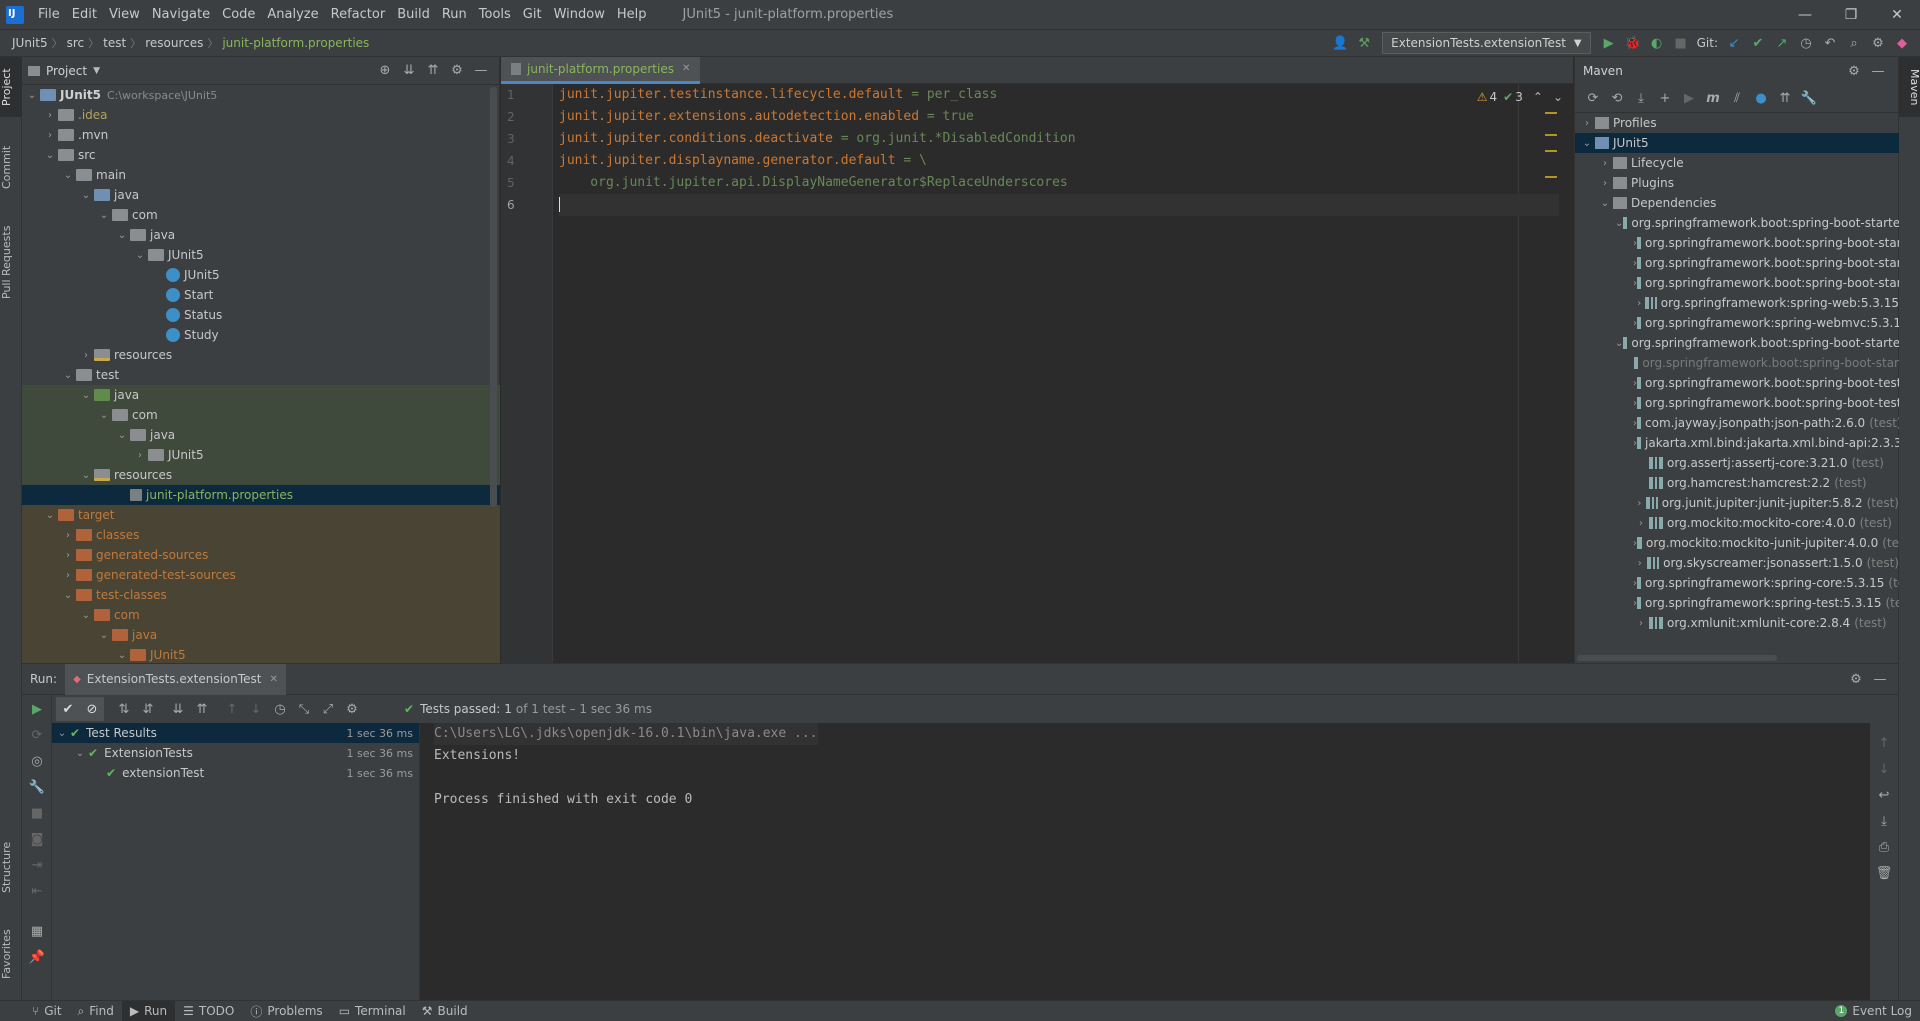 The image size is (1920, 1021). Describe the element at coordinates (1884, 795) in the screenshot. I see `soft-wrap-icon: ↩` at that location.